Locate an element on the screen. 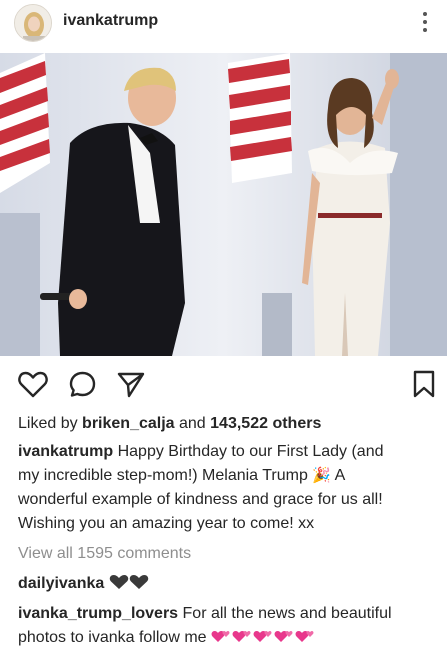  caption-text-2a: my incredible step-mom!) Melania Trump is located at coordinates (163, 475).